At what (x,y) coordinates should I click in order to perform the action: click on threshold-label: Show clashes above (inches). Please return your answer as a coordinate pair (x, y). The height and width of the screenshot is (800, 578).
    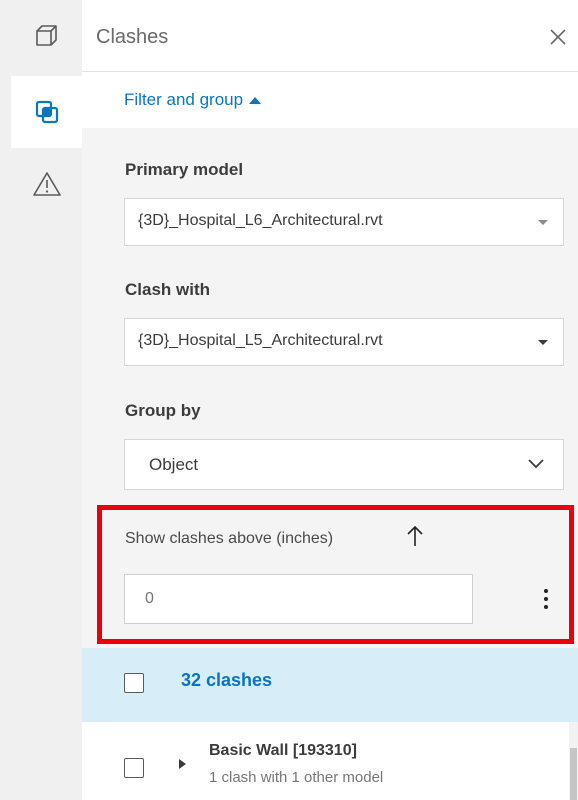
    Looking at the image, I should click on (229, 538).